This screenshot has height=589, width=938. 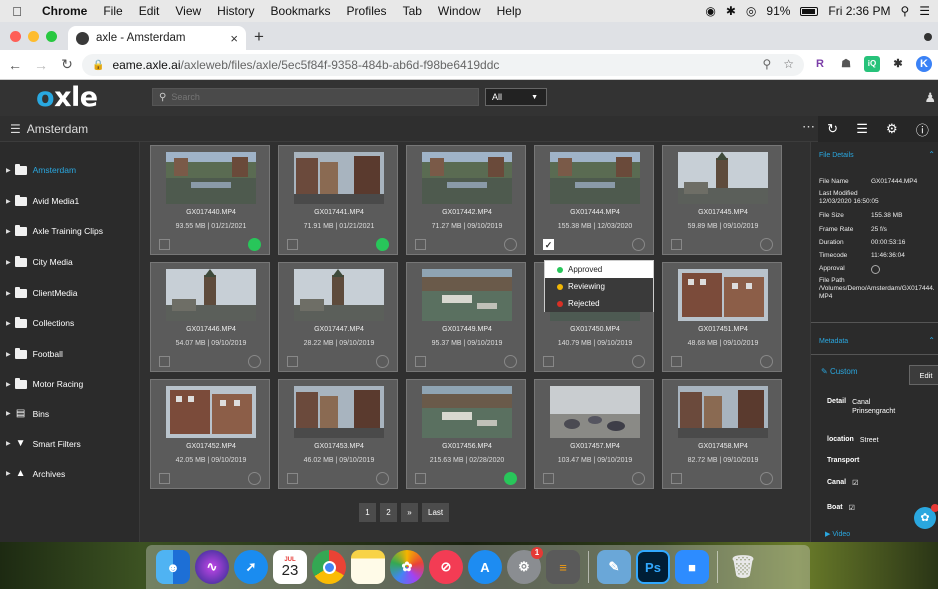 What do you see at coordinates (839, 371) in the screenshot?
I see `custom-metadata-tab: ✎ Custom` at bounding box center [839, 371].